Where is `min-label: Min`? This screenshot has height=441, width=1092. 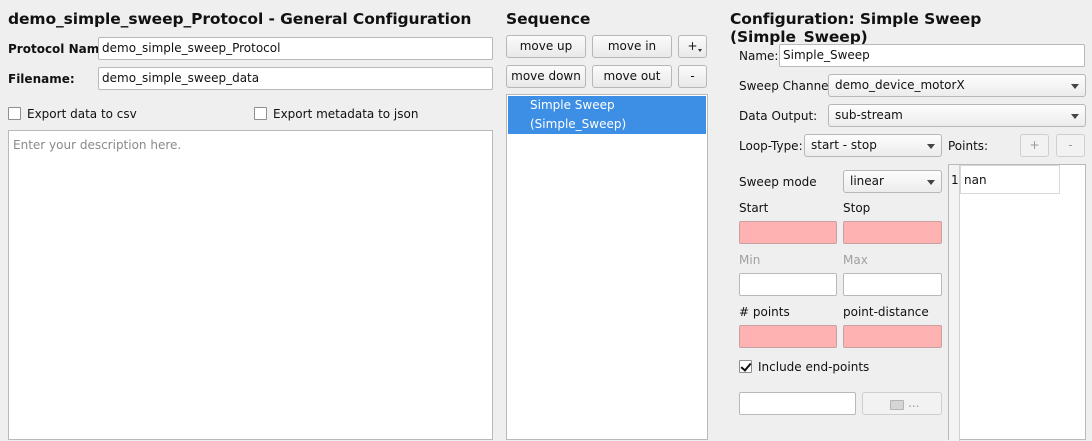 min-label: Min is located at coordinates (750, 260).